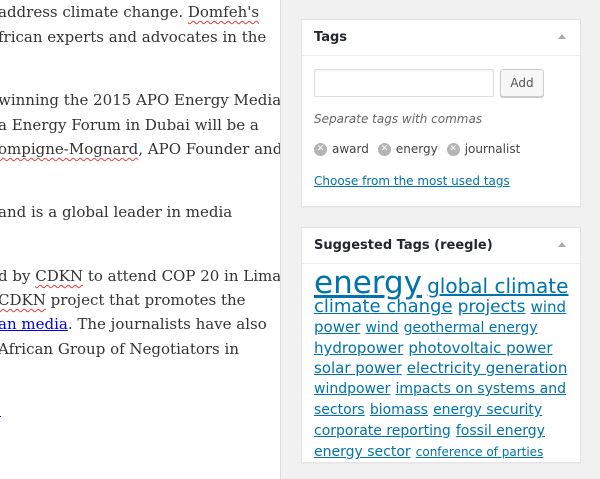 This screenshot has height=479, width=600. What do you see at coordinates (412, 181) in the screenshot?
I see `most-used-tags-link: Choose from the most used tags` at bounding box center [412, 181].